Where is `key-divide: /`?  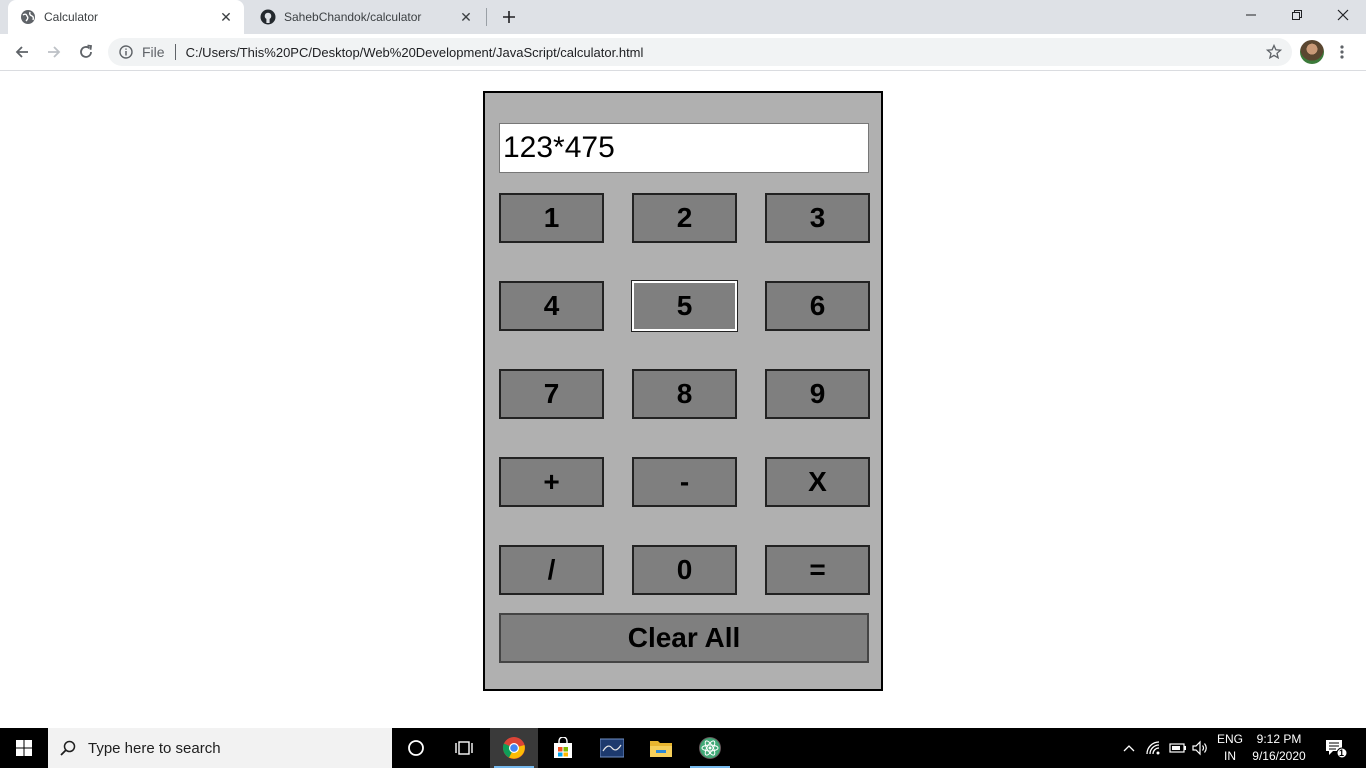 key-divide: / is located at coordinates (551, 570).